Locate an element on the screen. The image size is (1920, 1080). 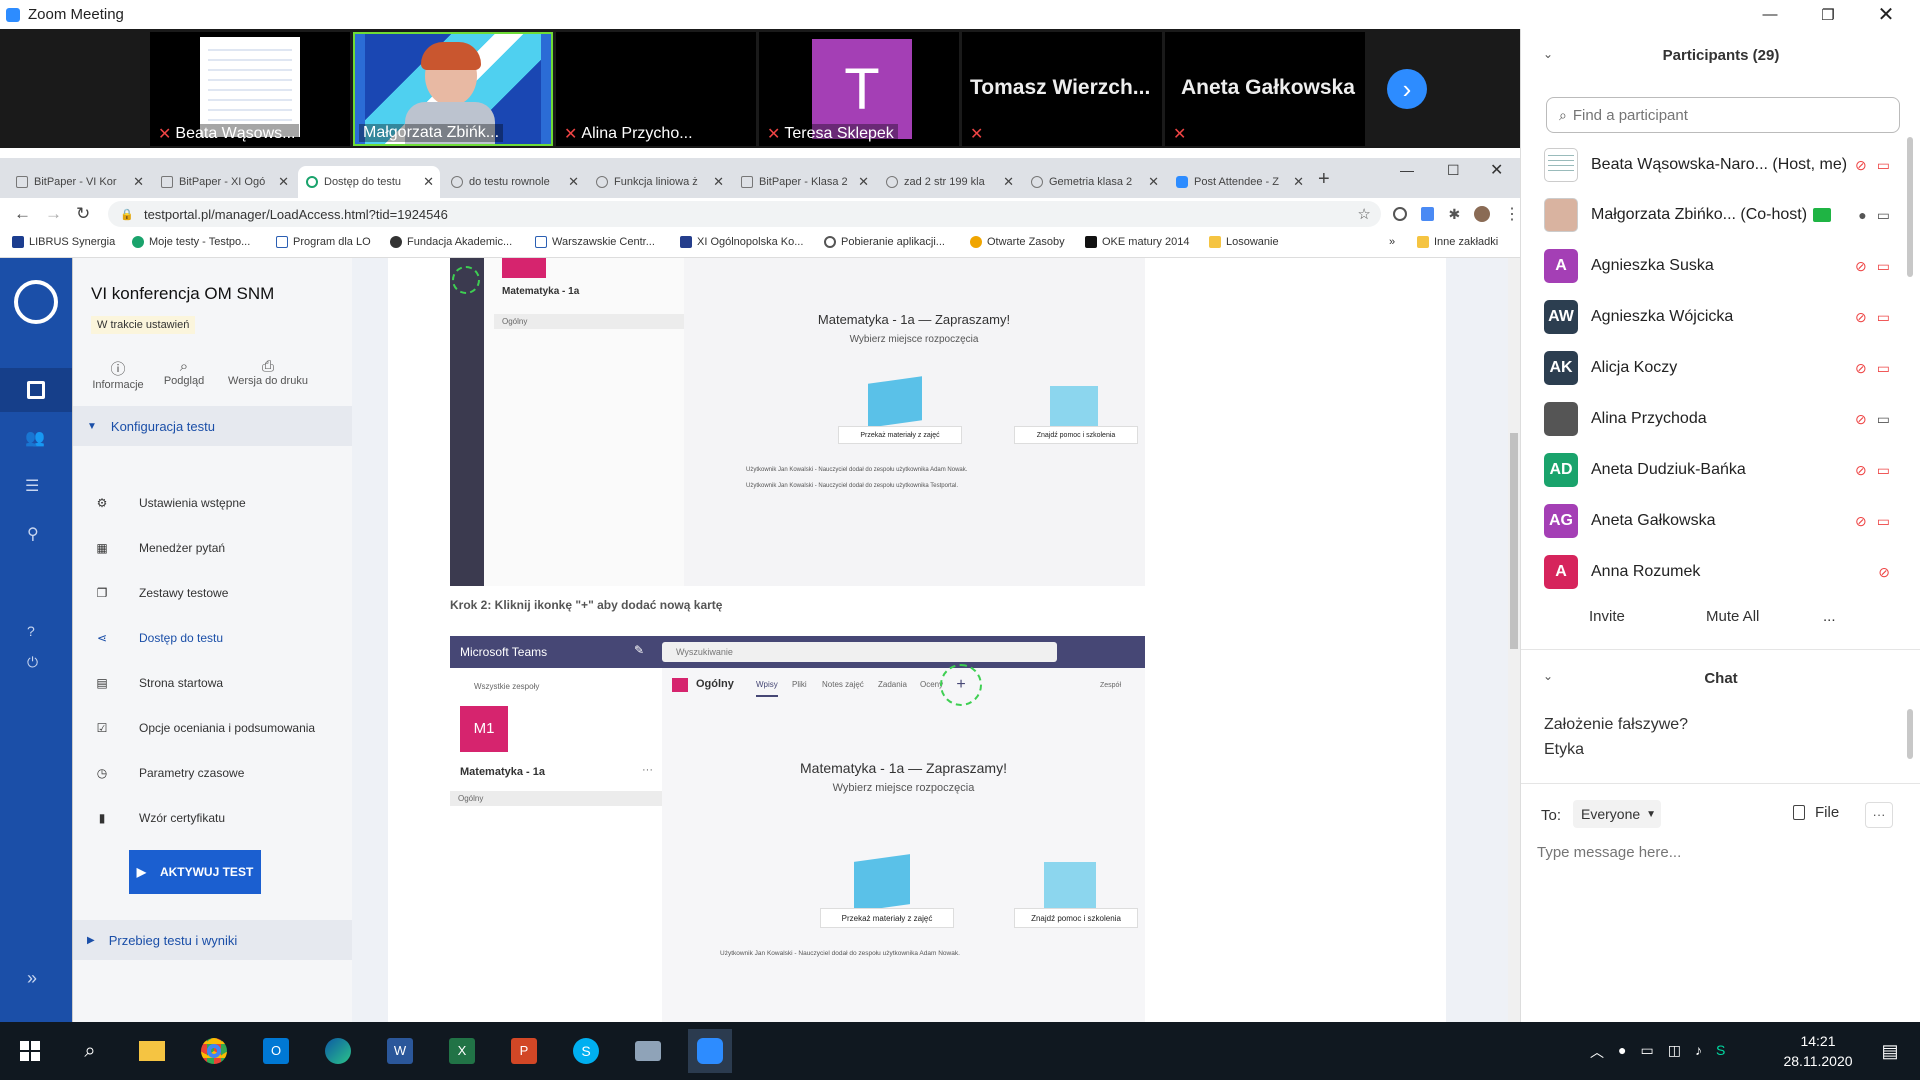
help-icon: ? is located at coordinates (31, 631).